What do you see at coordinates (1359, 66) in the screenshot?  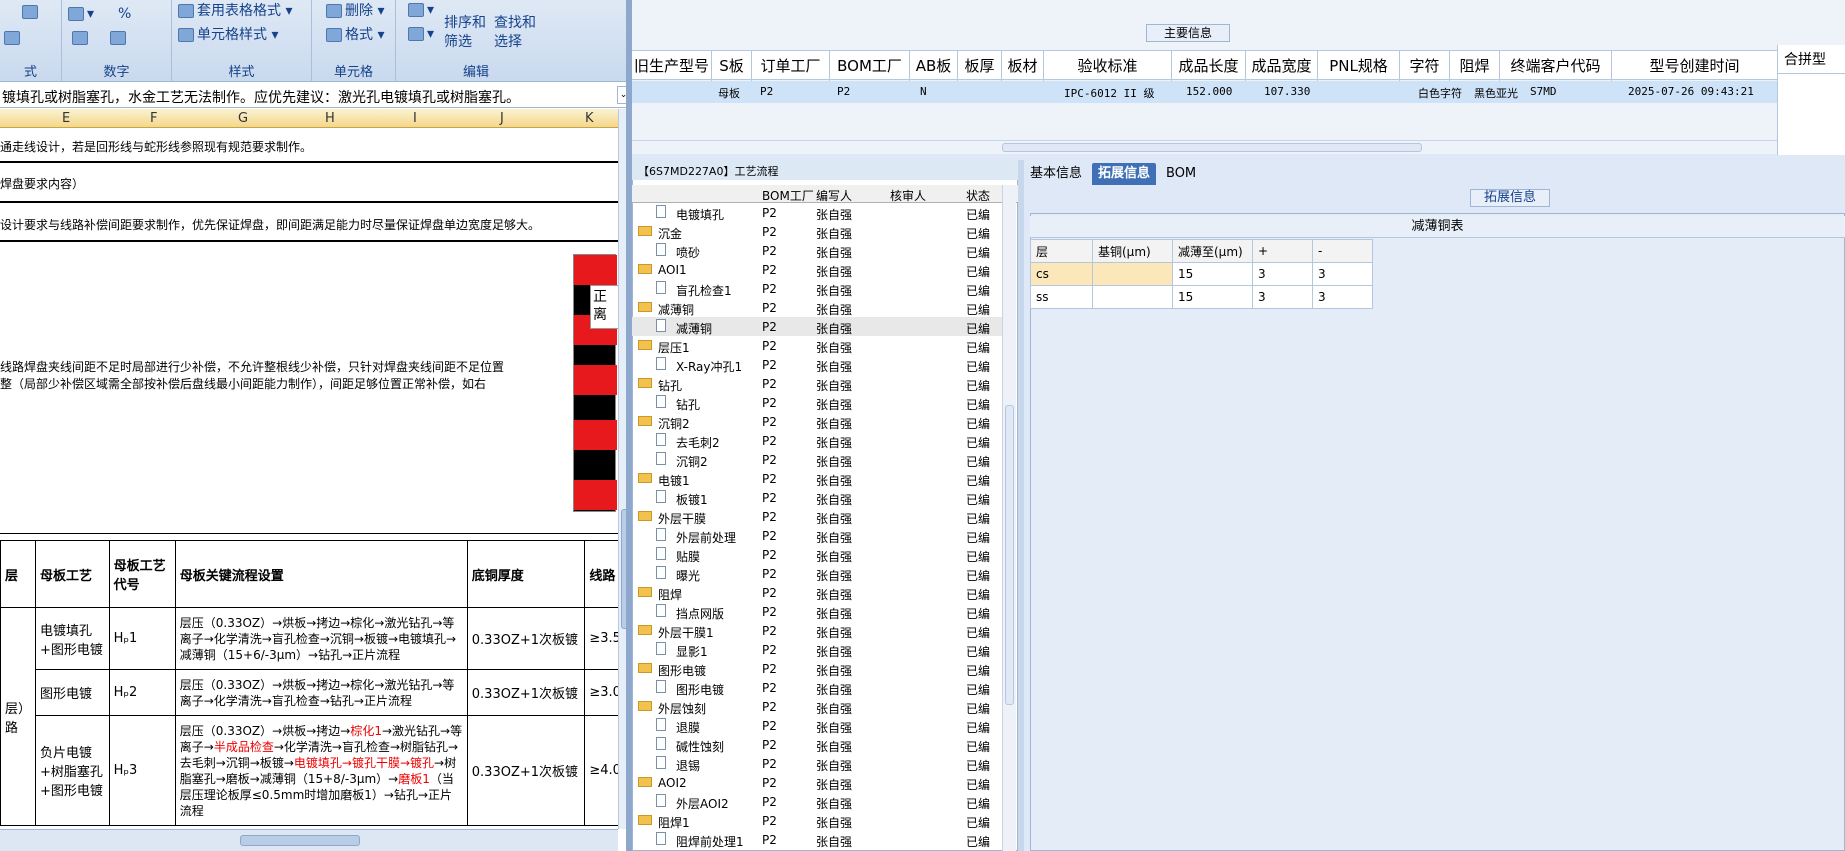 I see `column-header: PNL规格` at bounding box center [1359, 66].